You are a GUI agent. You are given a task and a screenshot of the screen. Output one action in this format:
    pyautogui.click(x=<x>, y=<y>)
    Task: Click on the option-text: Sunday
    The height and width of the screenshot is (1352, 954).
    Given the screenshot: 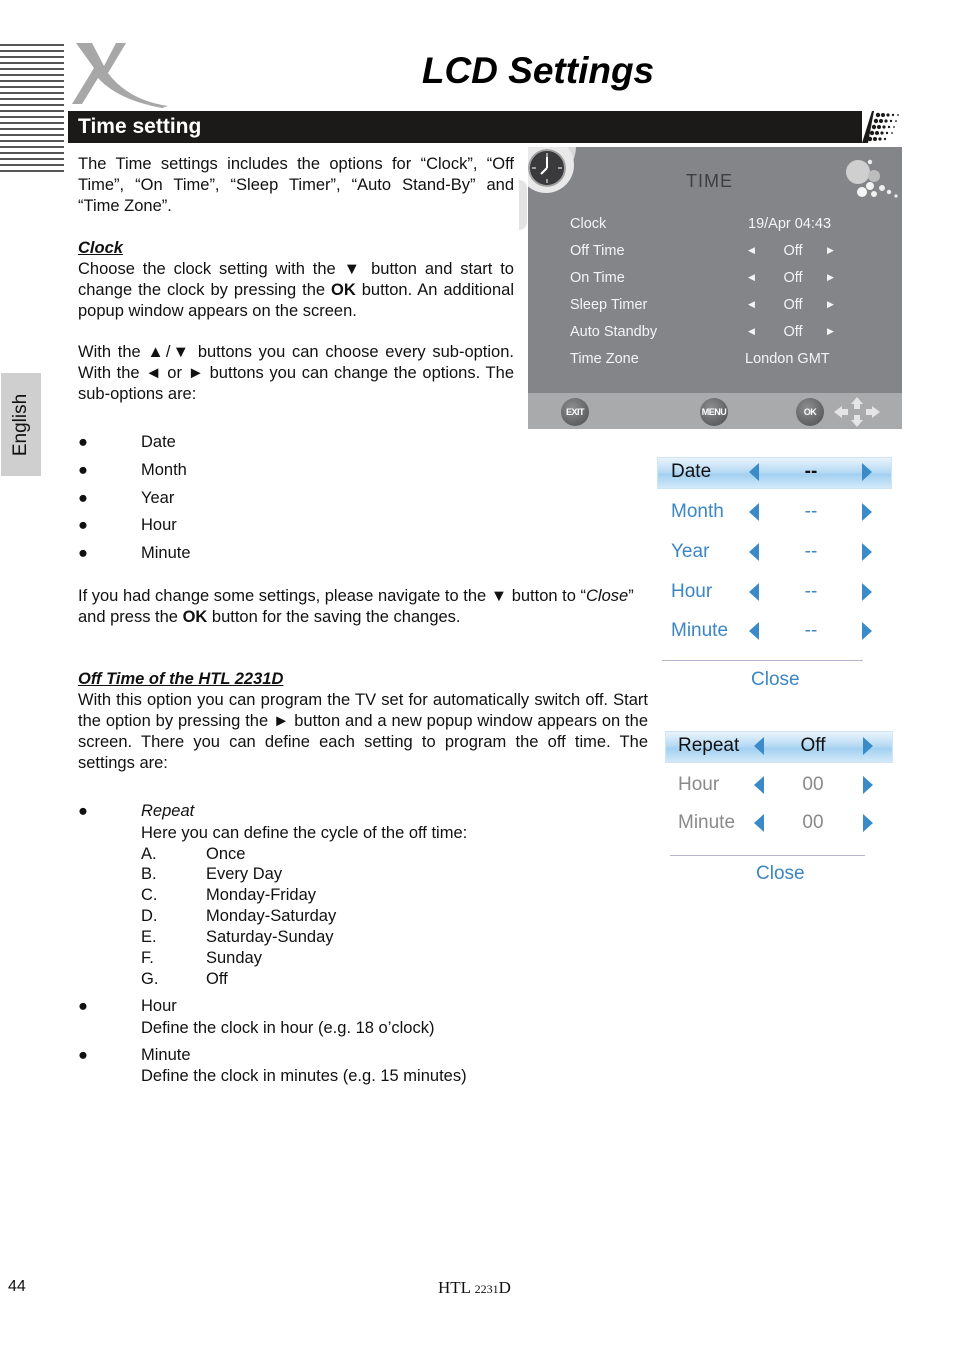 What is the action you would take?
    pyautogui.click(x=234, y=958)
    